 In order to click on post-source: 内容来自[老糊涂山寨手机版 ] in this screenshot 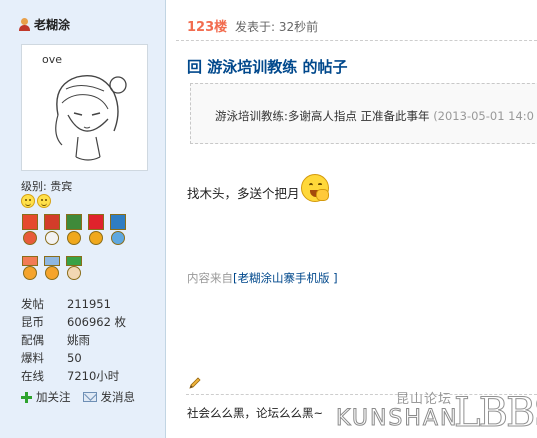, I will do `click(262, 278)`.